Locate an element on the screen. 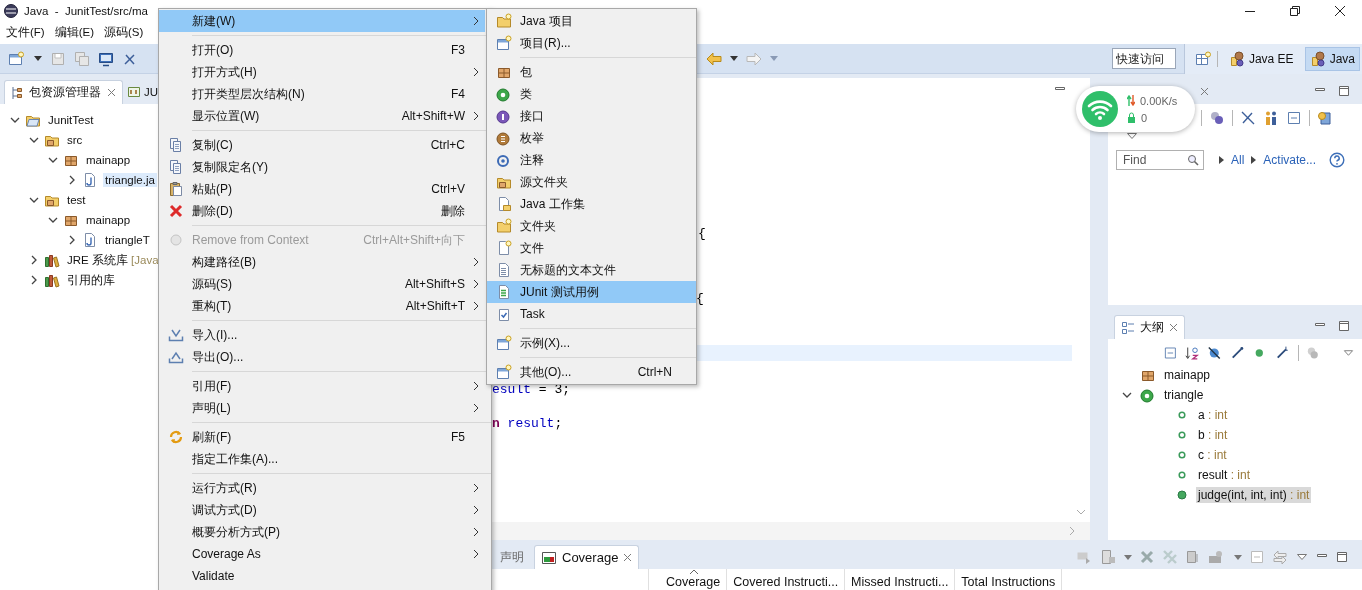 The image size is (1362, 590). network-speed: 0.00K/s is located at coordinates (1159, 100).